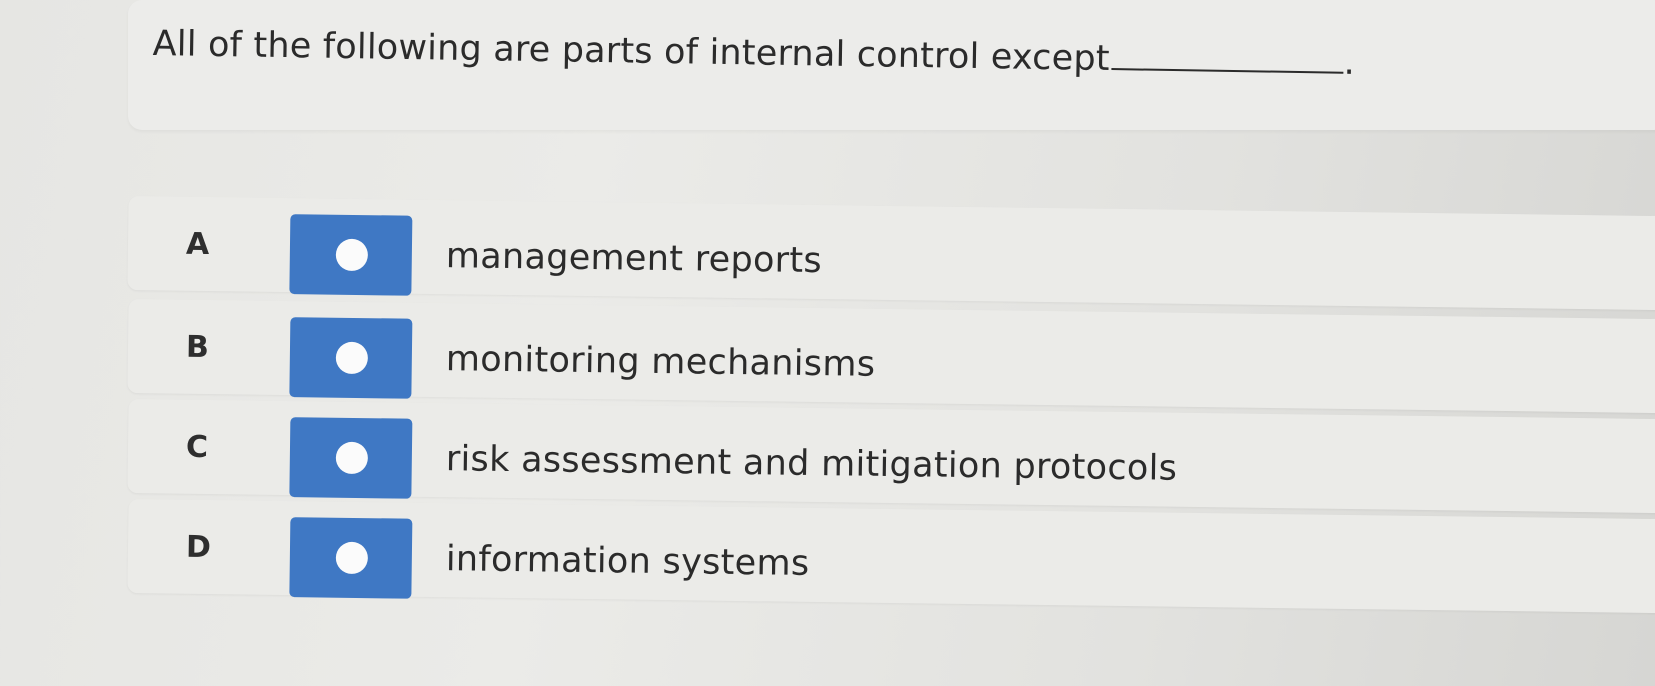  I want to click on radio-button-c, so click(351, 458).